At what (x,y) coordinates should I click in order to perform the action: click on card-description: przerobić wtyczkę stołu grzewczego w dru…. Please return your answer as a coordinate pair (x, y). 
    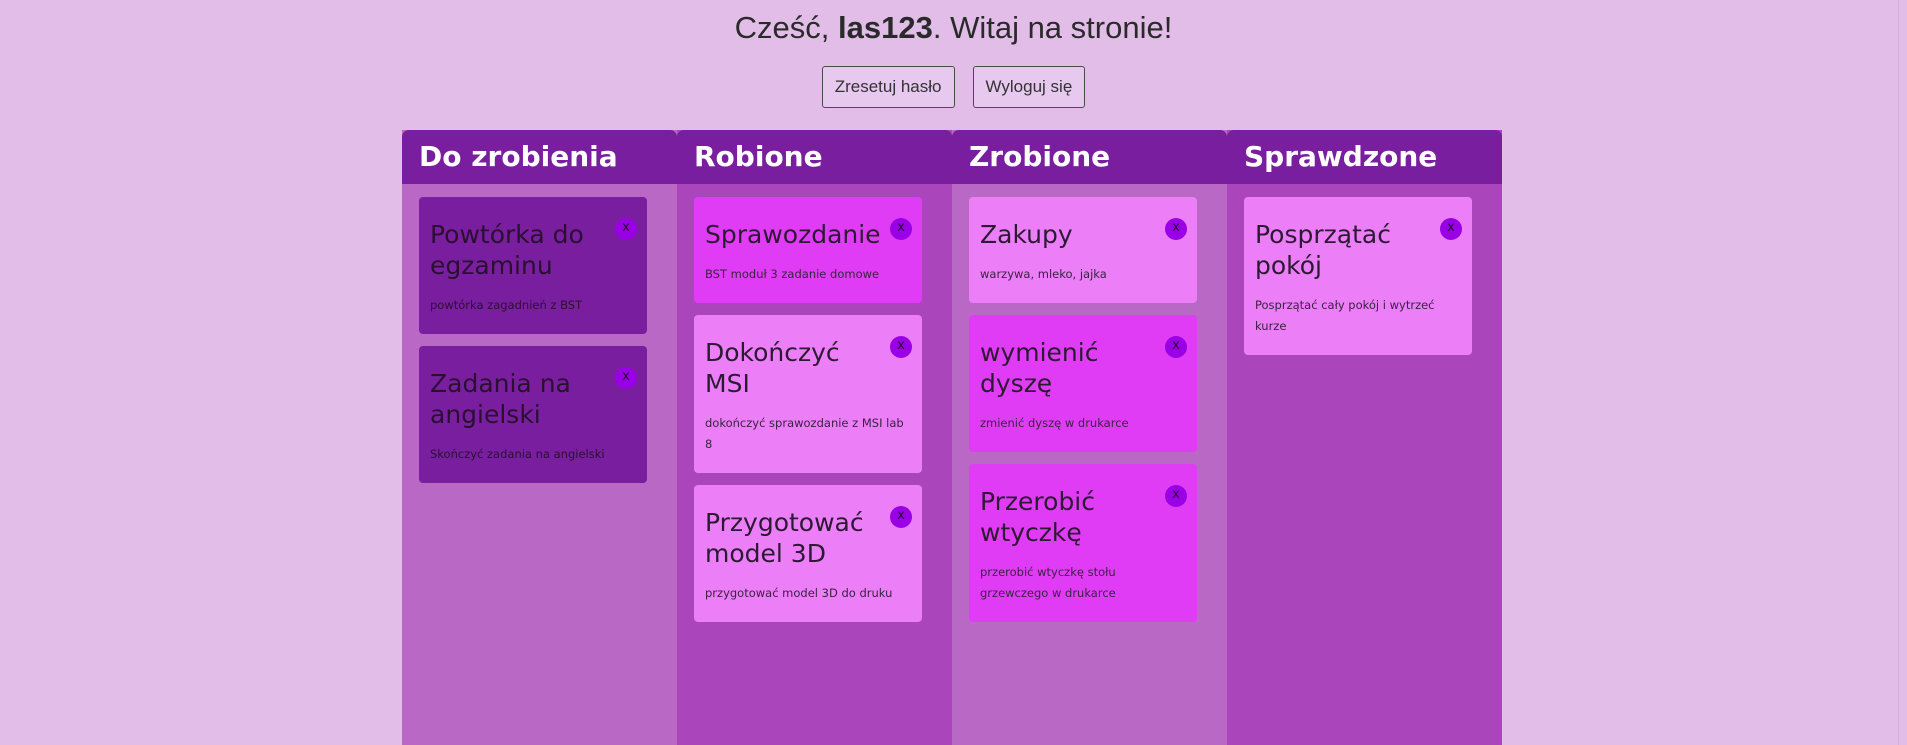
    Looking at the image, I should click on (1048, 582).